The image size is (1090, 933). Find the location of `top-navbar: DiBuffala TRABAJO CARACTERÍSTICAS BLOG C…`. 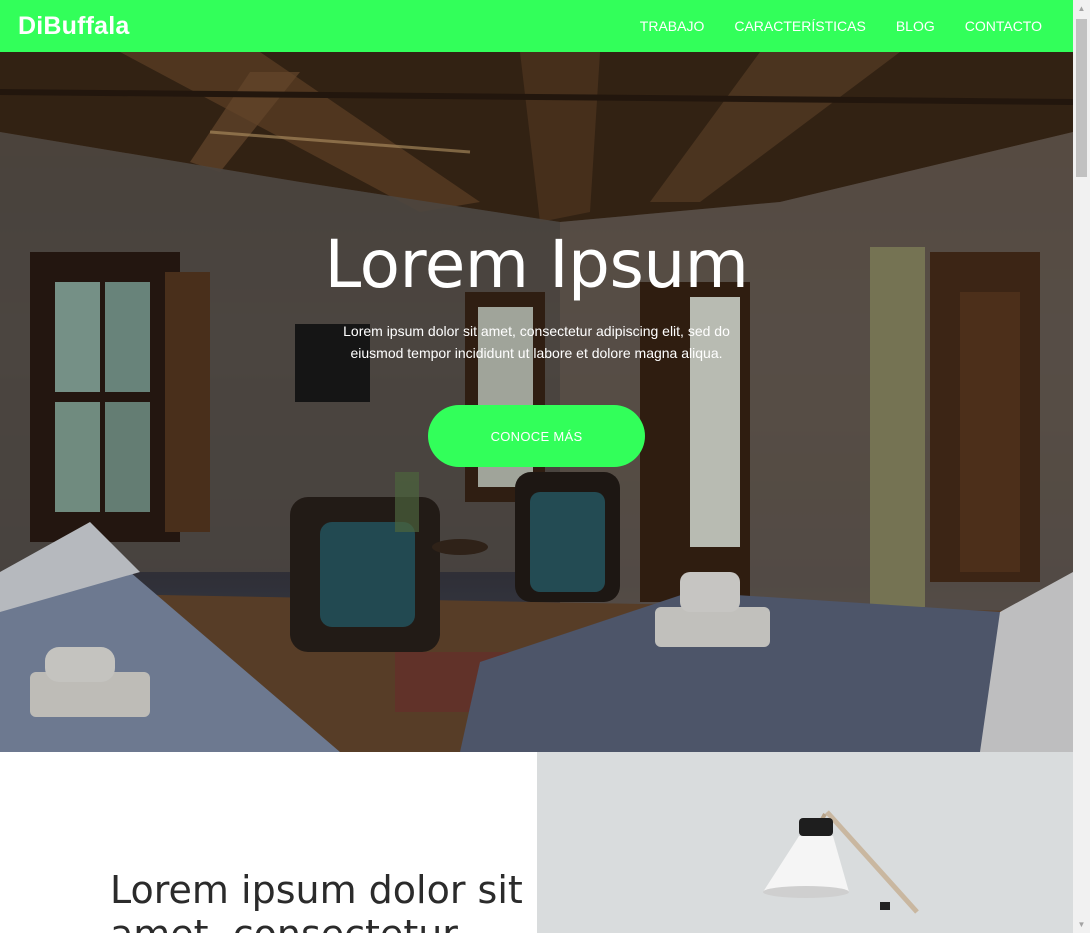

top-navbar: DiBuffala TRABAJO CARACTERÍSTICAS BLOG C… is located at coordinates (536, 26).